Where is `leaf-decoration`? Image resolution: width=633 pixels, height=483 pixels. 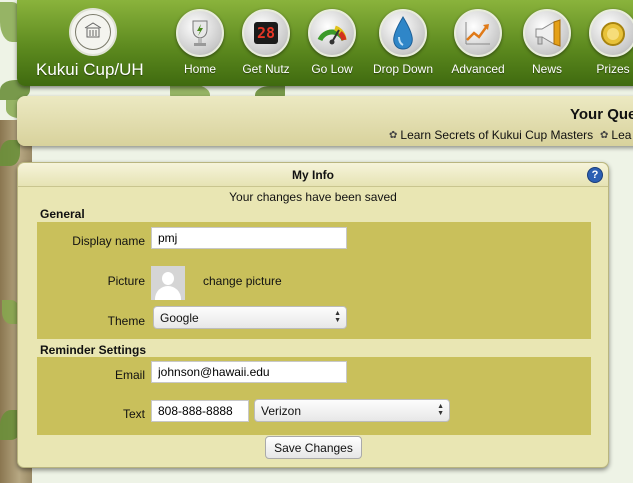 leaf-decoration is located at coordinates (10, 153).